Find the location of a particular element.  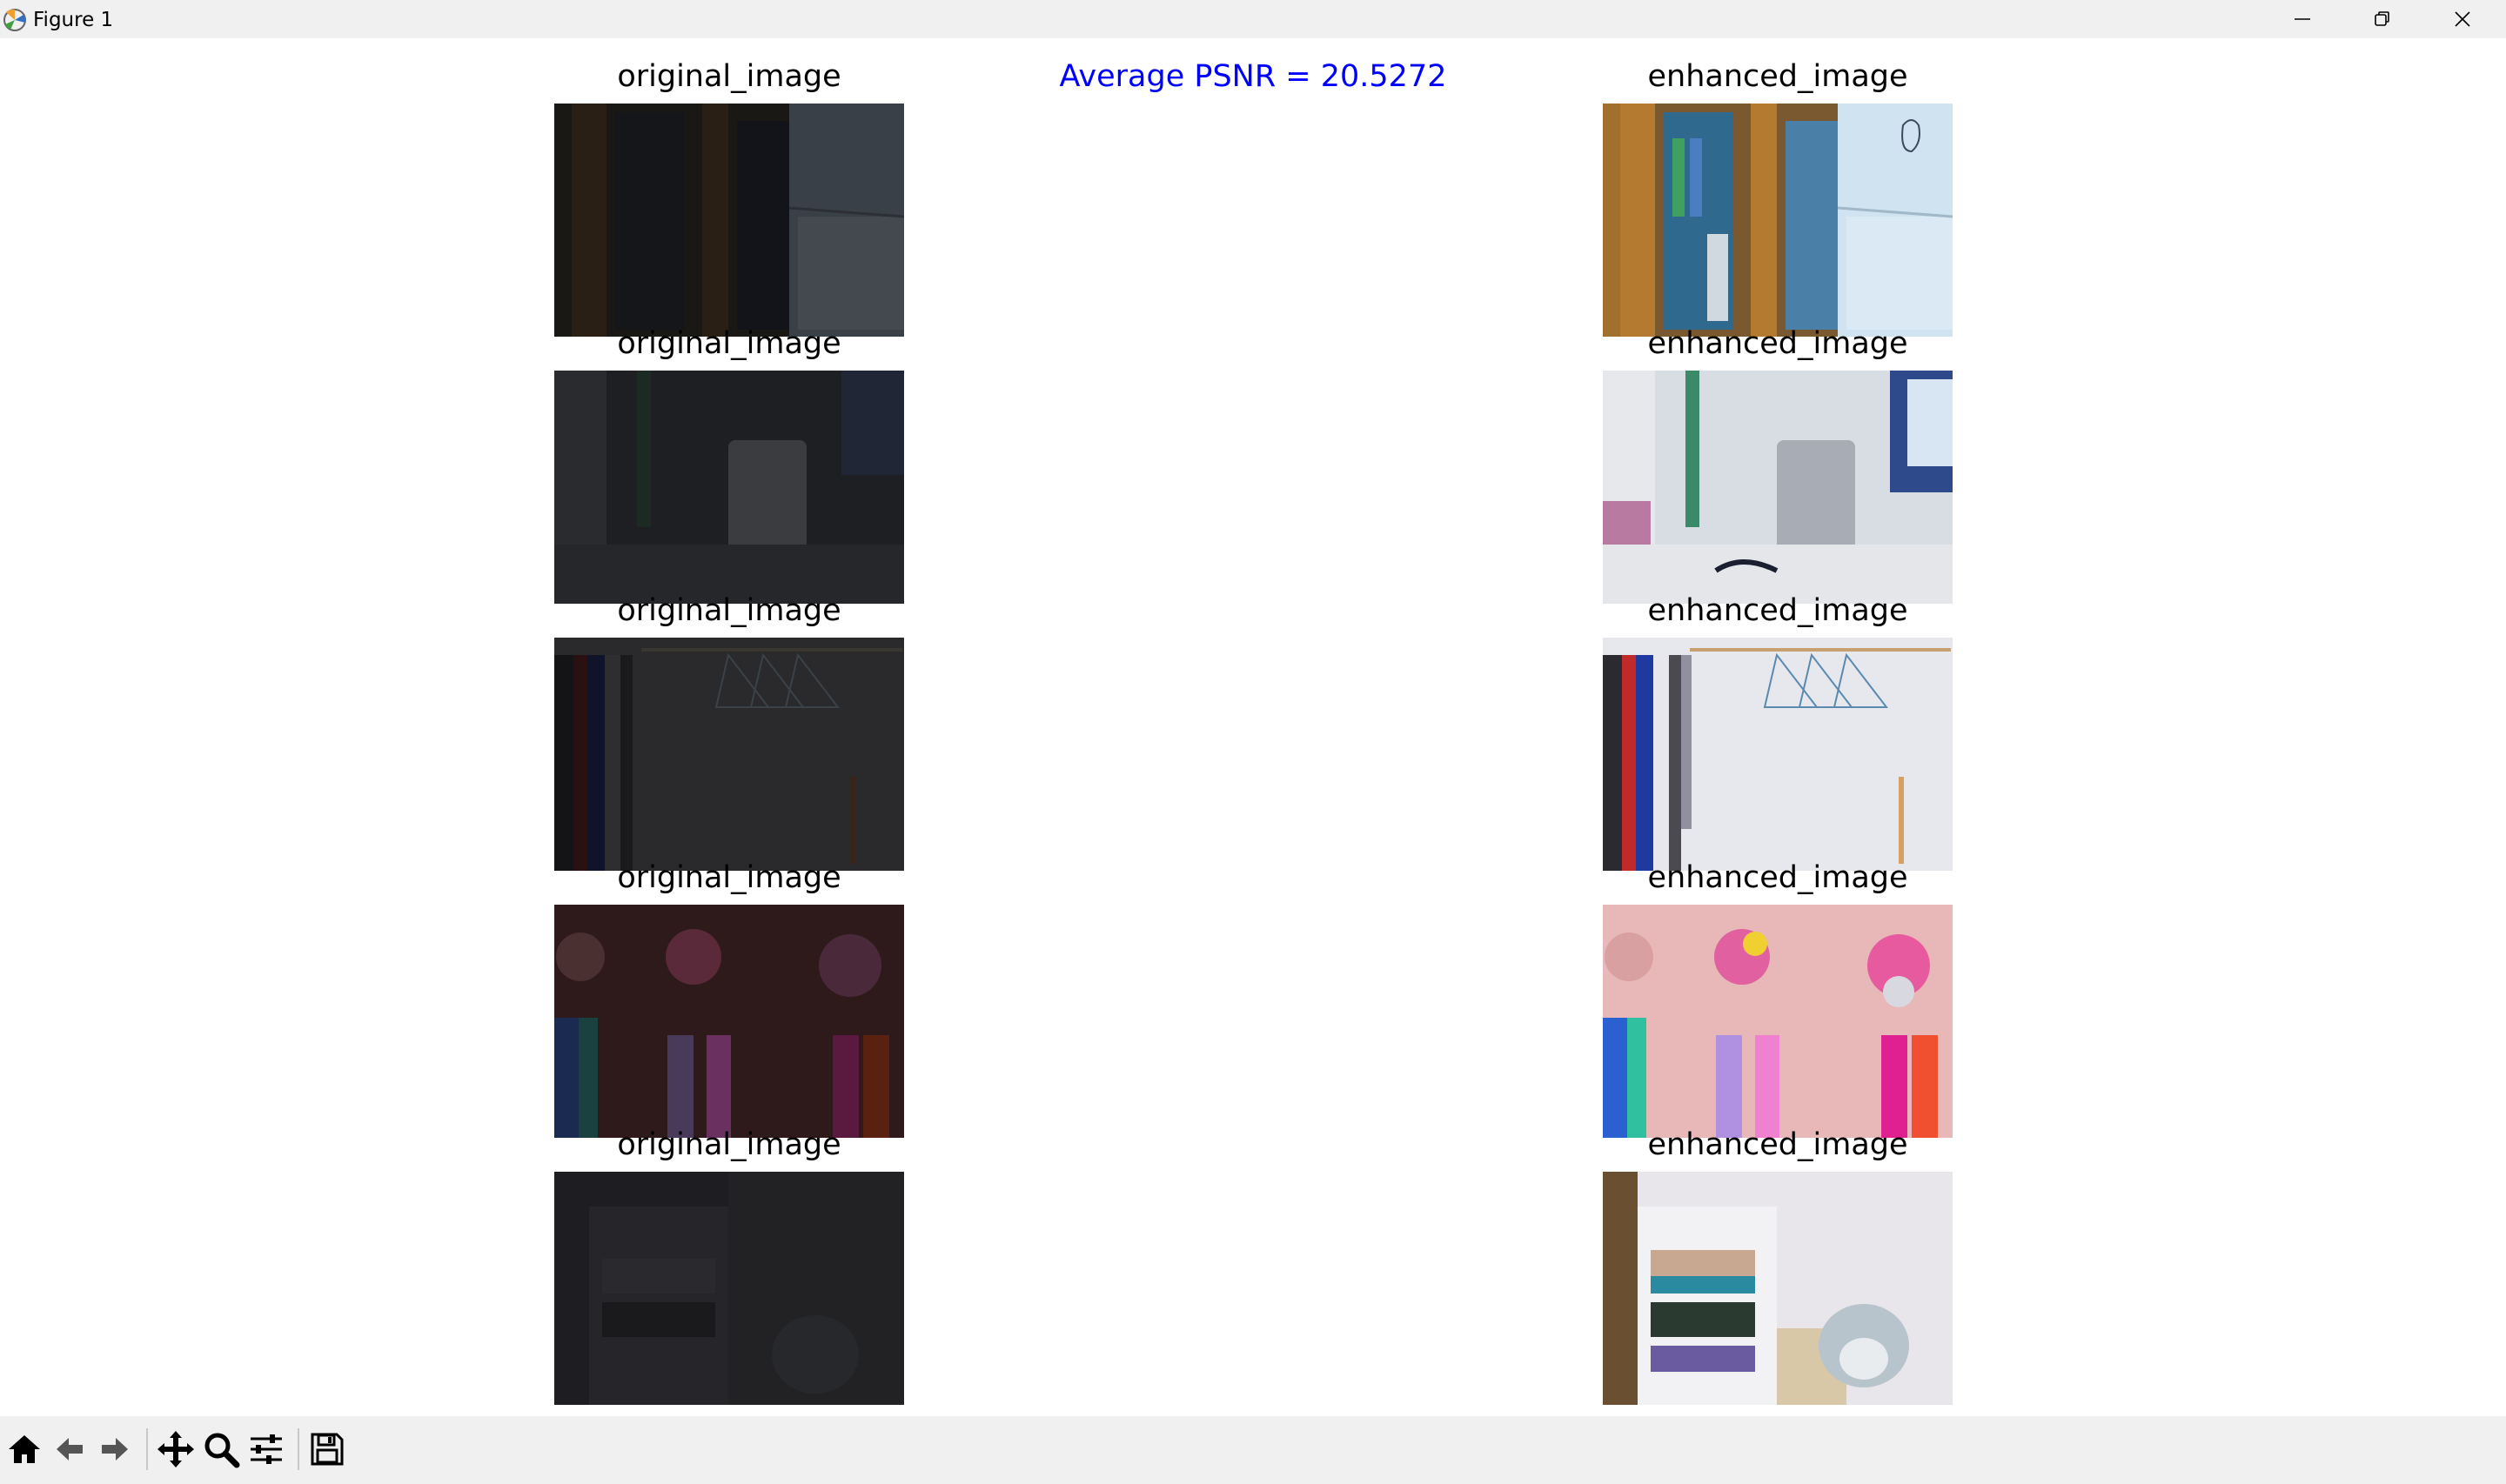

forward-button is located at coordinates (114, 1450).